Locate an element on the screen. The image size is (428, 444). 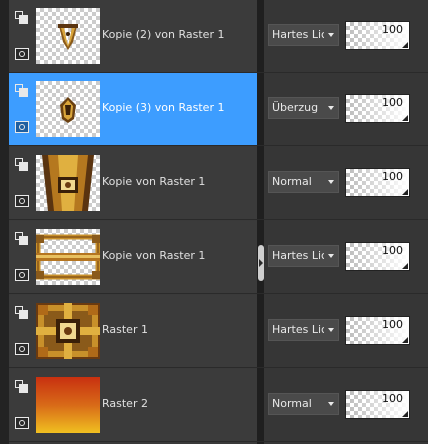
layer-controls: Überzug 100 is located at coordinates (342, 109).